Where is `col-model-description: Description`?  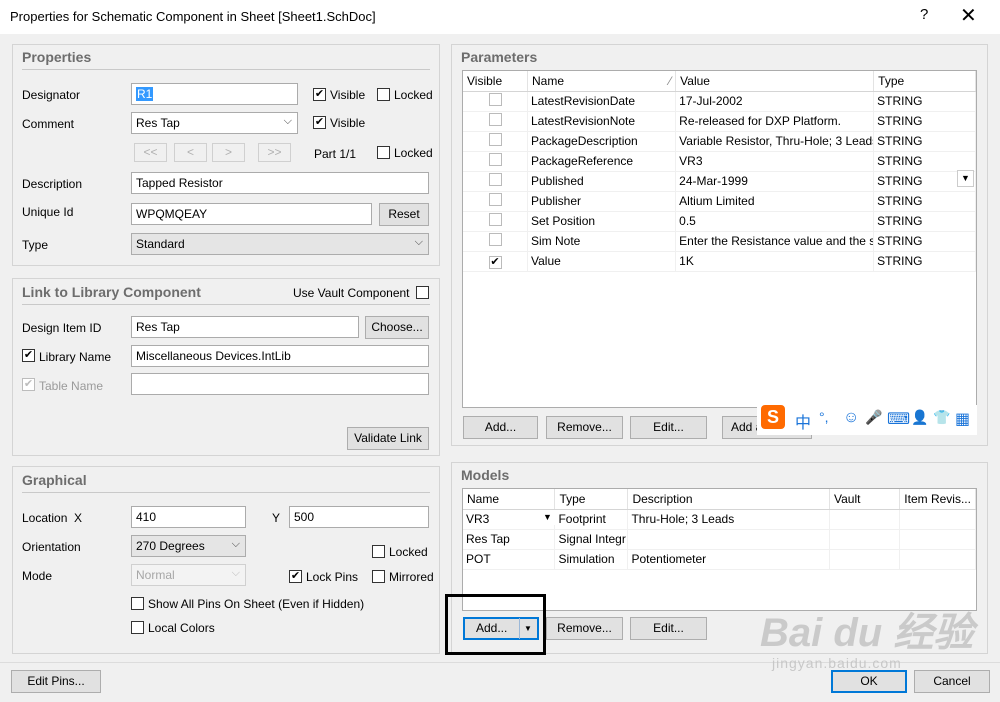
col-model-description: Description is located at coordinates (728, 499).